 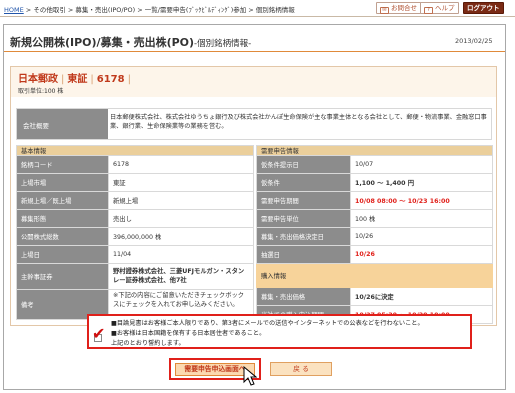 What do you see at coordinates (474, 41) in the screenshot?
I see `page-date: 2013/02/25` at bounding box center [474, 41].